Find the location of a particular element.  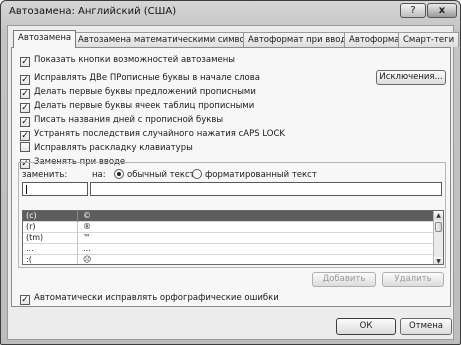

close-button: x is located at coordinates (442, 10).